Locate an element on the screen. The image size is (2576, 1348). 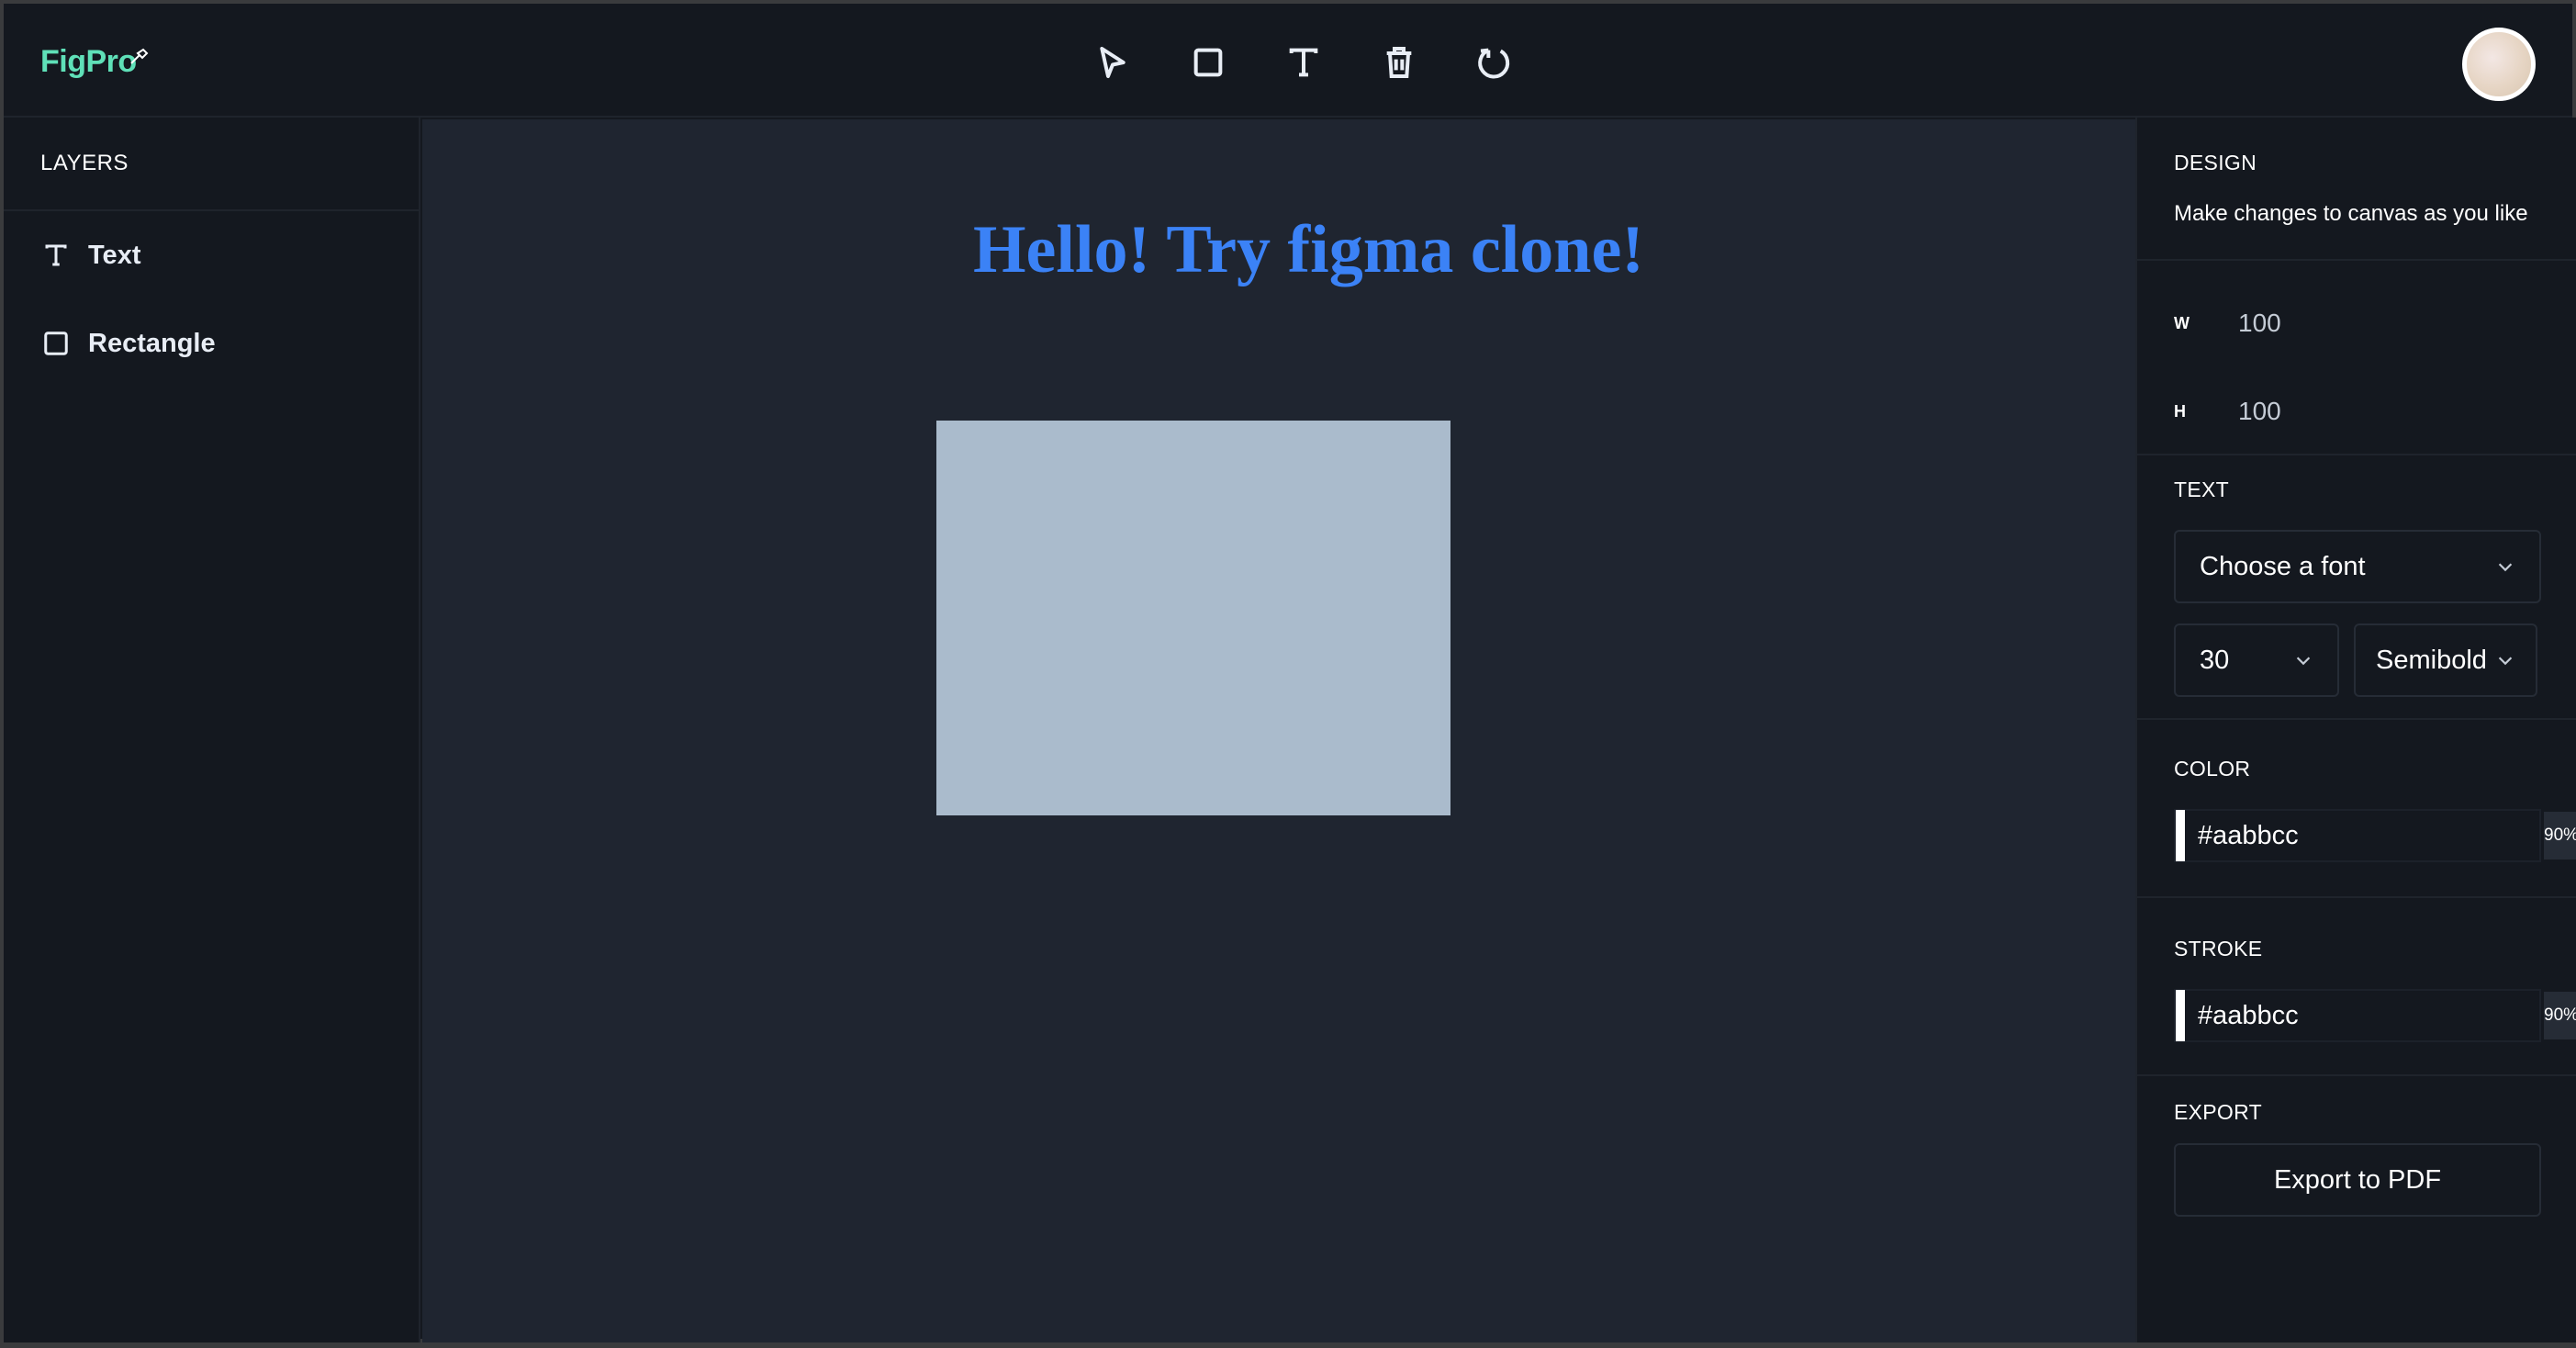
design-subtitle: Make changes to canvas as you like is located at coordinates (2351, 213).